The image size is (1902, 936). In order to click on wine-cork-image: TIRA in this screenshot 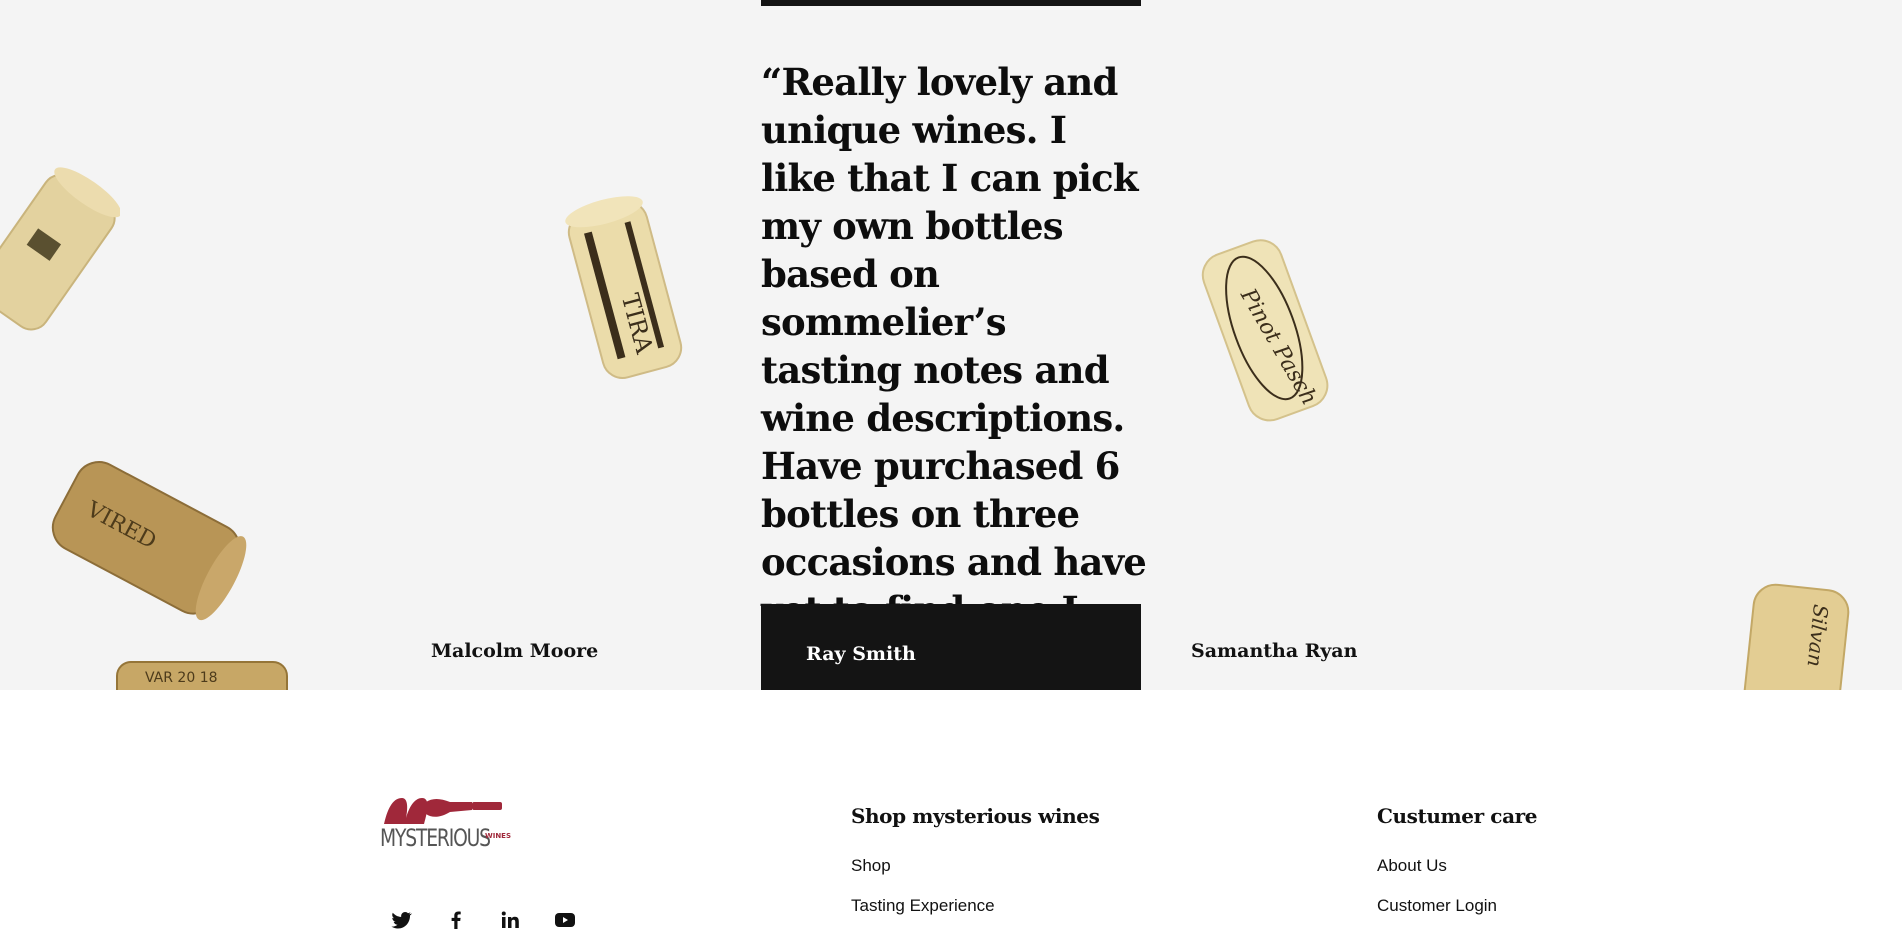, I will do `click(624, 287)`.